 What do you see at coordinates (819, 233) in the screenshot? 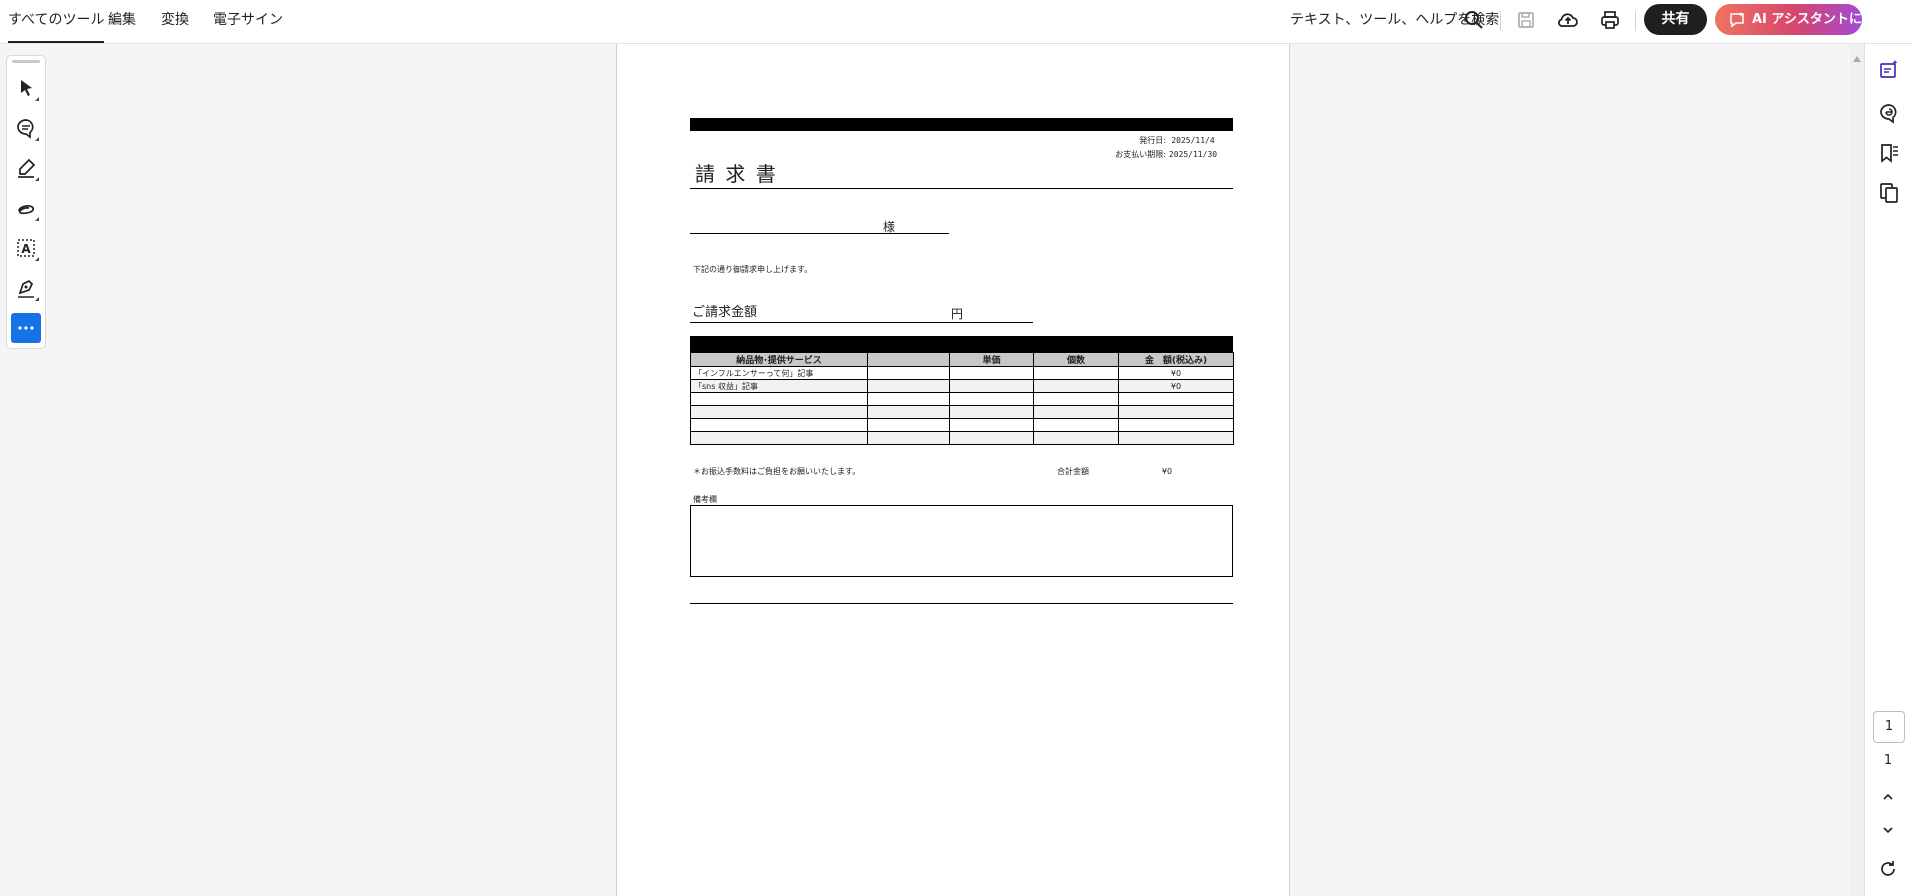
I see `customer-line` at bounding box center [819, 233].